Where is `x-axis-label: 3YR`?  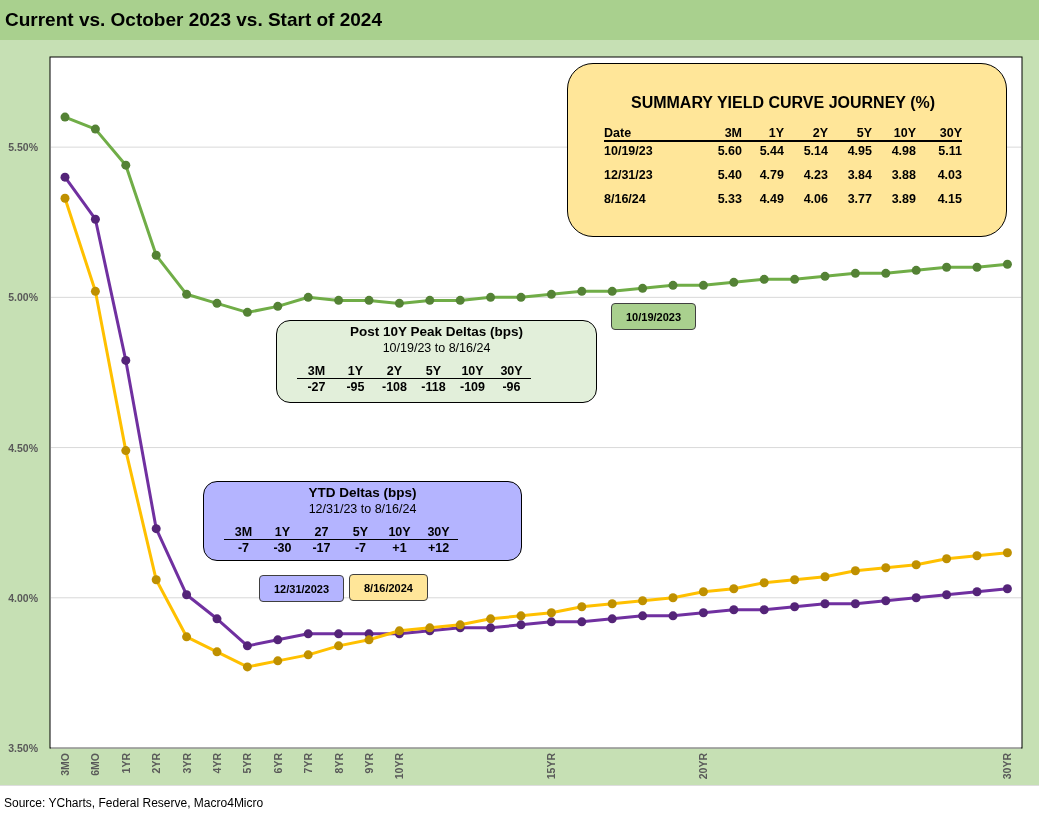 x-axis-label: 3YR is located at coordinates (186, 763).